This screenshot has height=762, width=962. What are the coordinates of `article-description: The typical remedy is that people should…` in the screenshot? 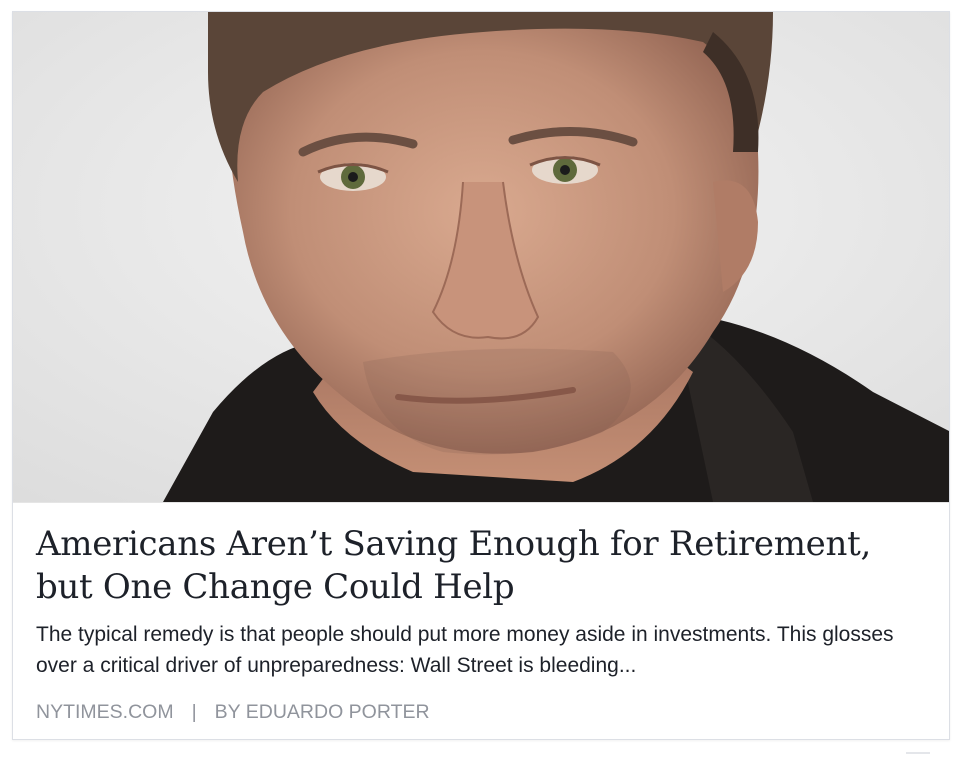 It's located at (465, 650).